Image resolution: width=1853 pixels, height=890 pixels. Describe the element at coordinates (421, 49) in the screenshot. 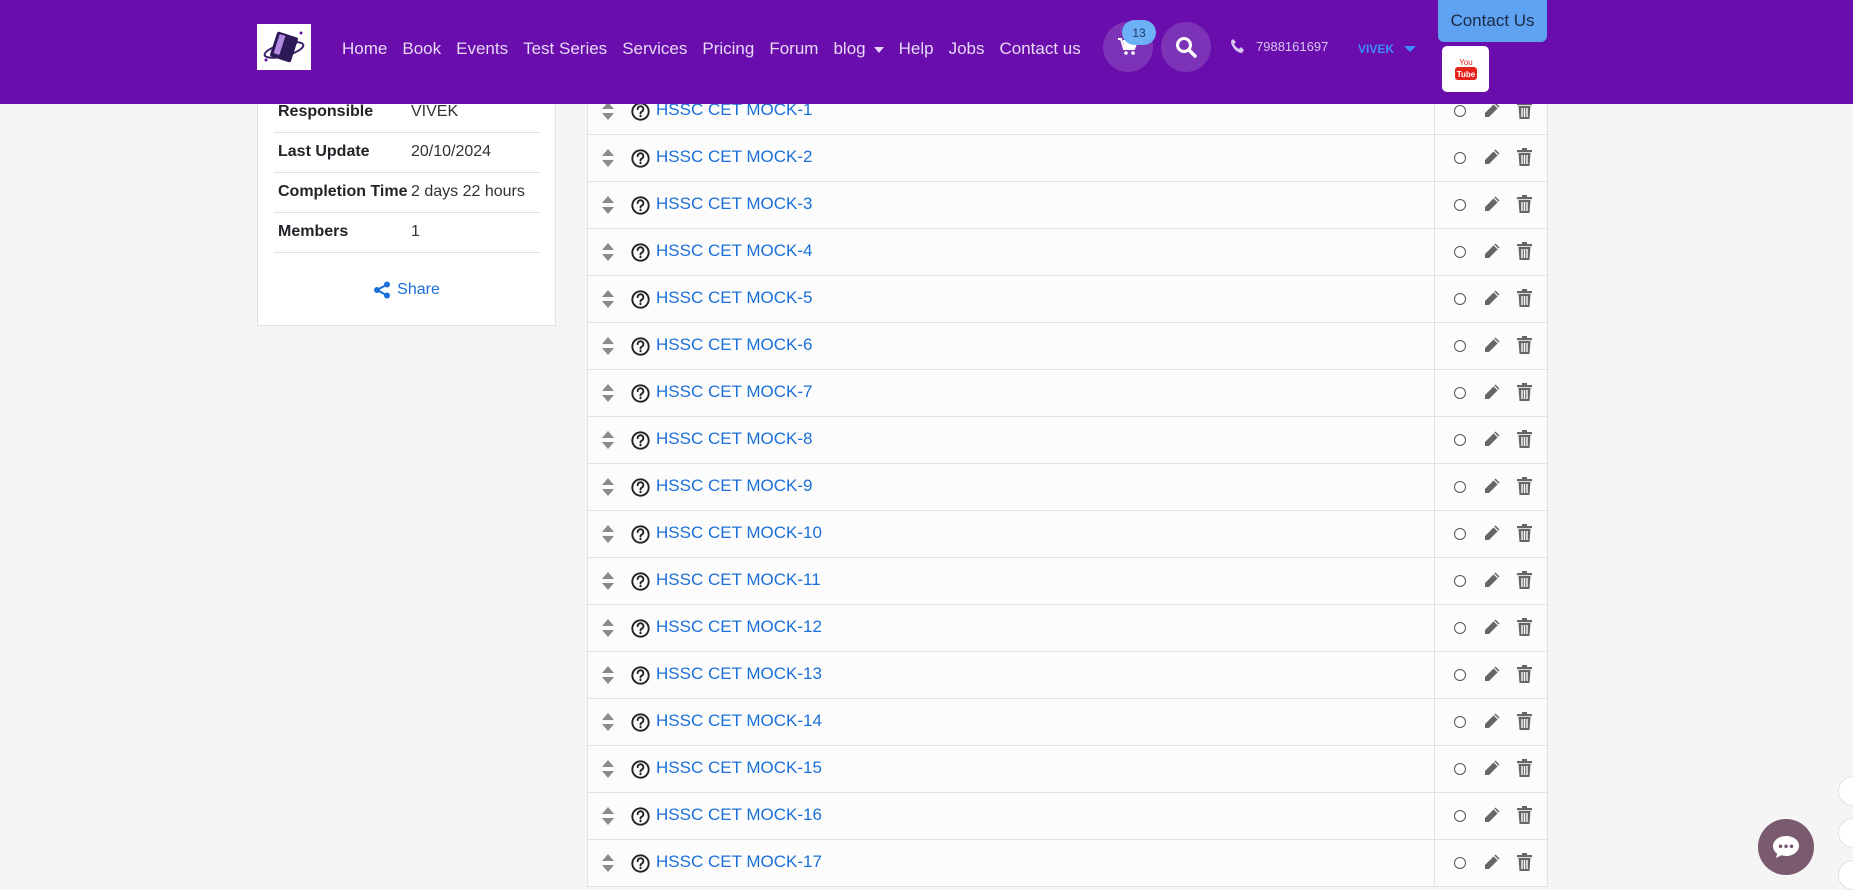

I see `nav-book: Book` at that location.